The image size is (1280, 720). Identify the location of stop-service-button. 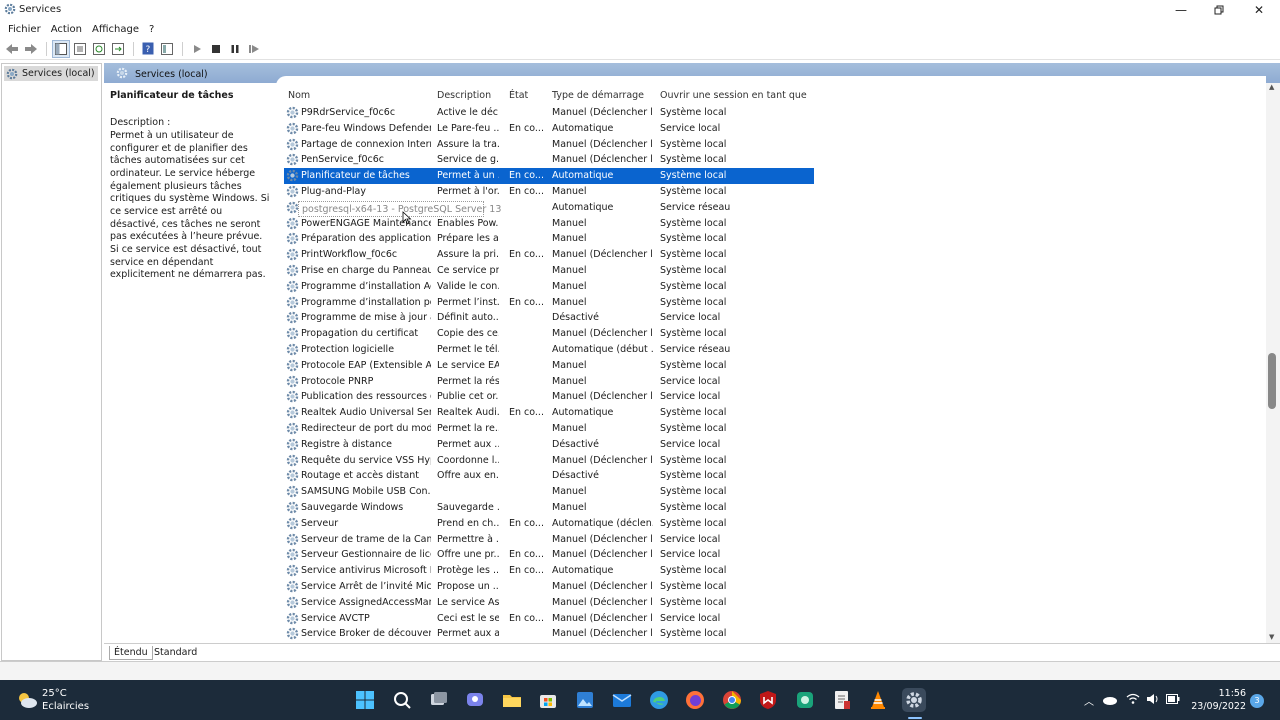
(216, 49).